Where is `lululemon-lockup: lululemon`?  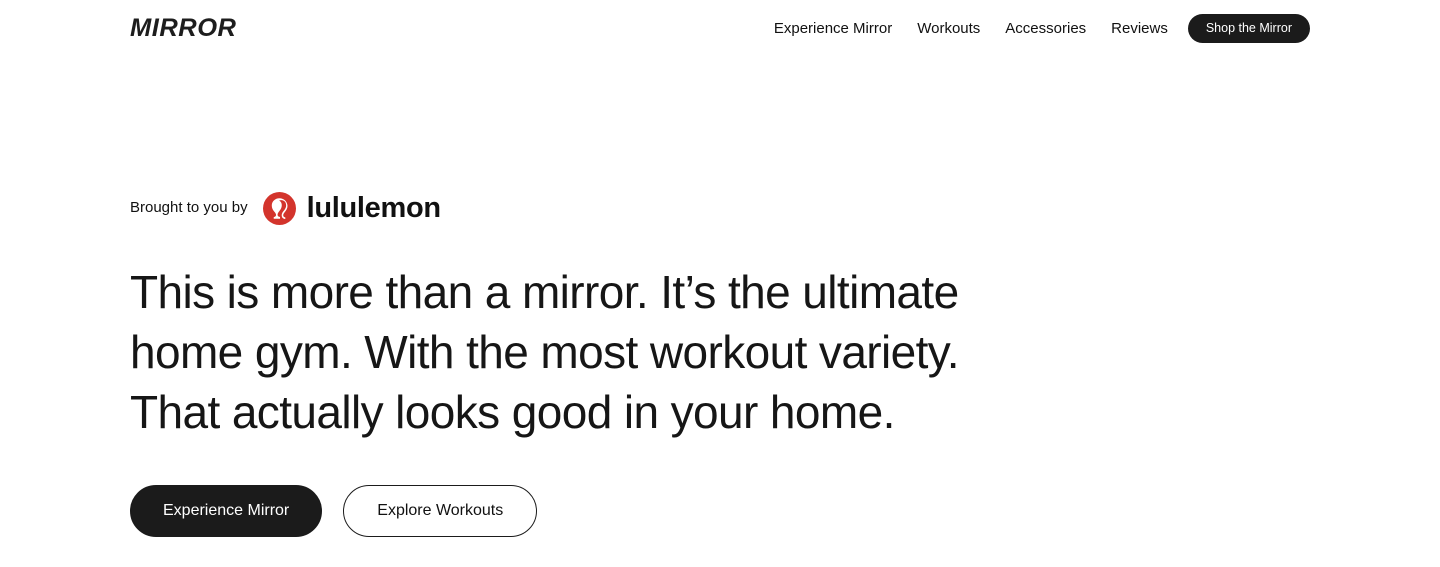
lululemon-lockup: lululemon is located at coordinates (352, 208).